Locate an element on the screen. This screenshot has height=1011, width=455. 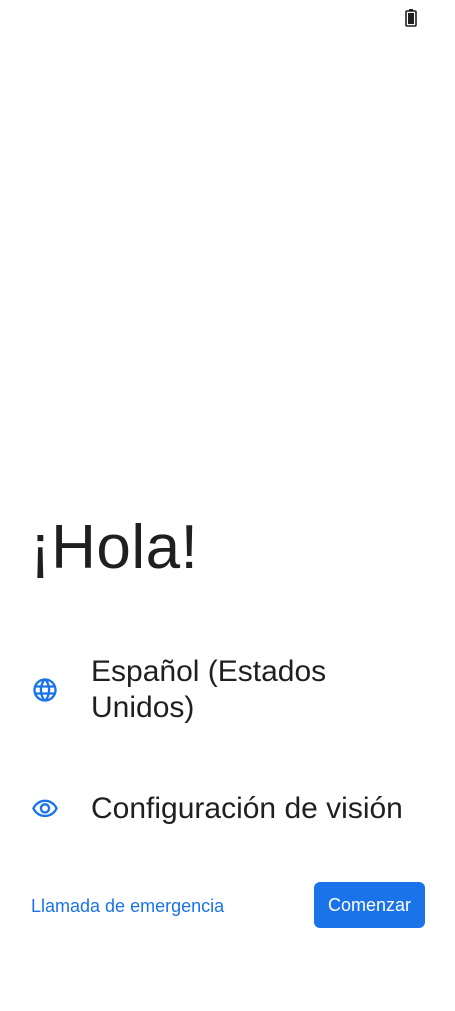
battery-icon is located at coordinates (411, 18).